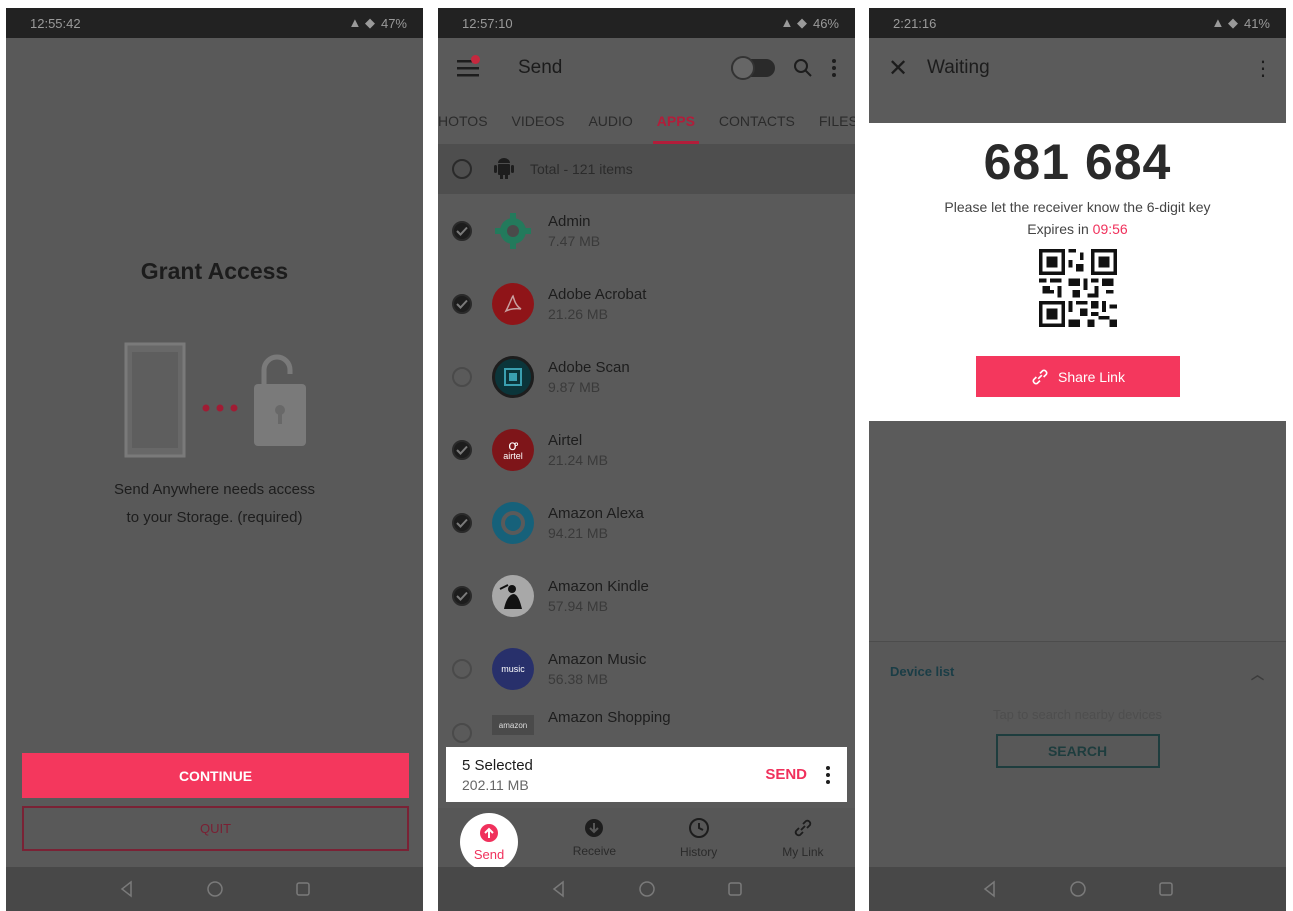 The width and height of the screenshot is (1293, 911). Describe the element at coordinates (743, 68) in the screenshot. I see `toggle-knob` at that location.